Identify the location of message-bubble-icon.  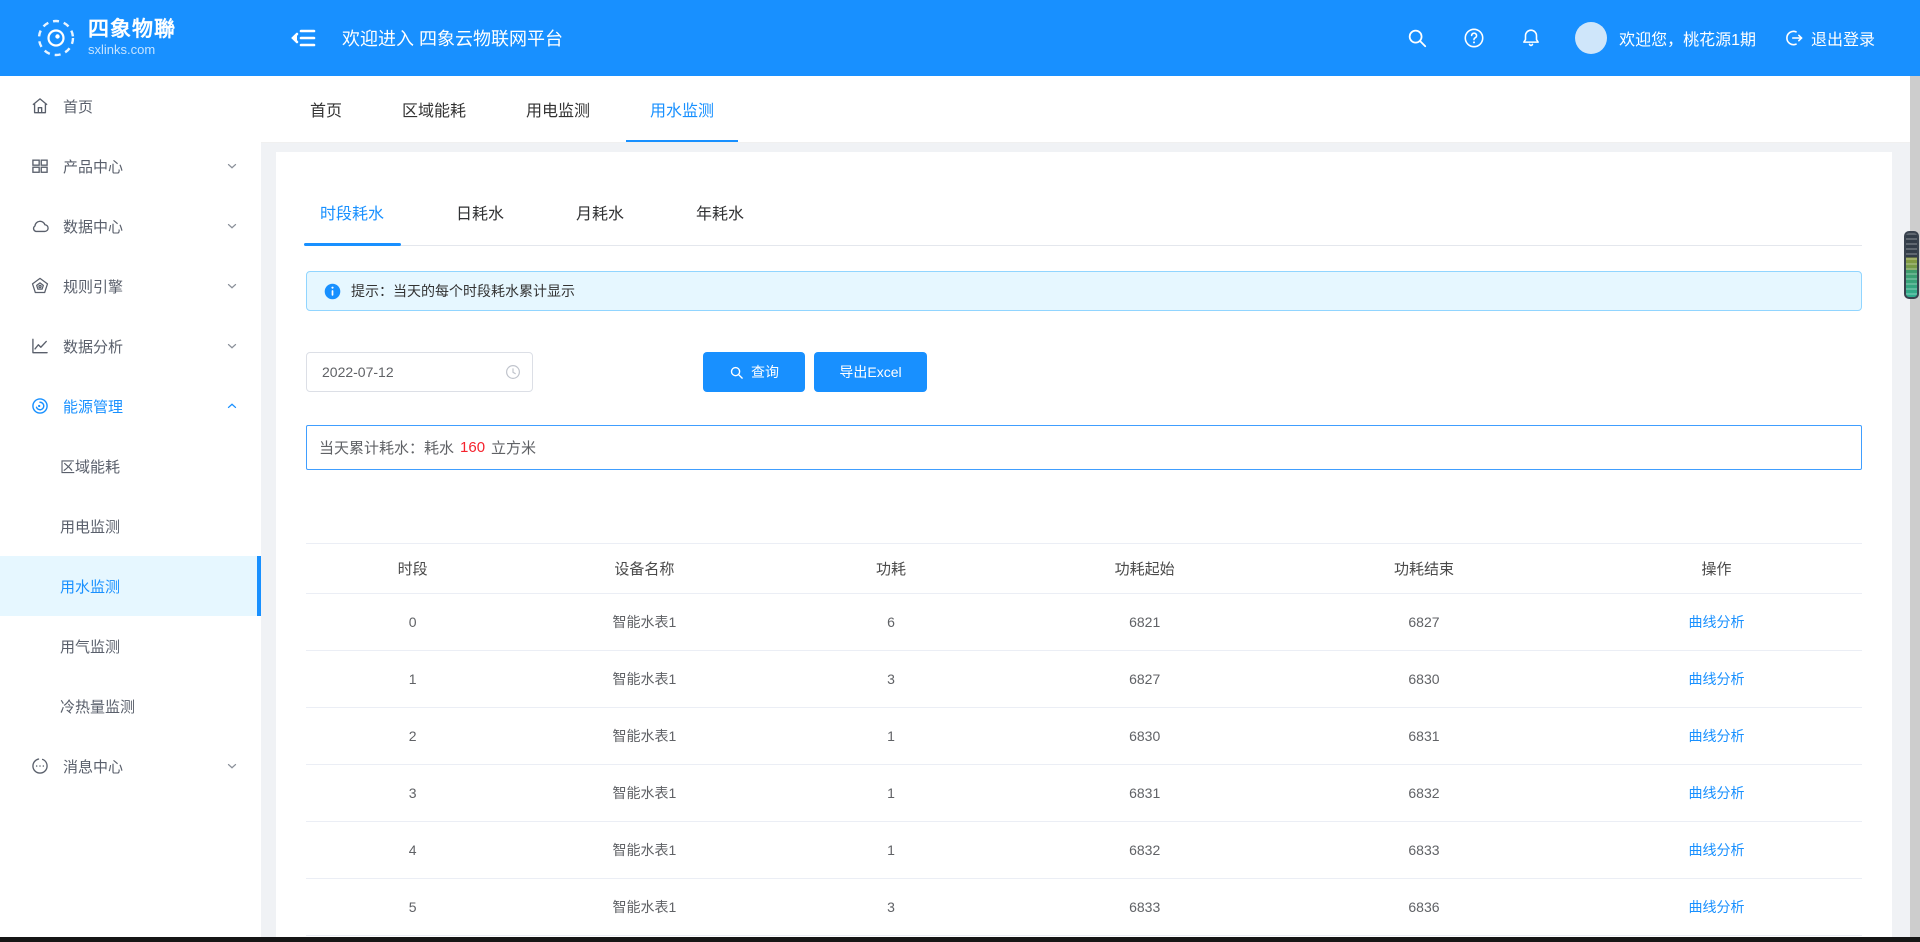
(40, 766).